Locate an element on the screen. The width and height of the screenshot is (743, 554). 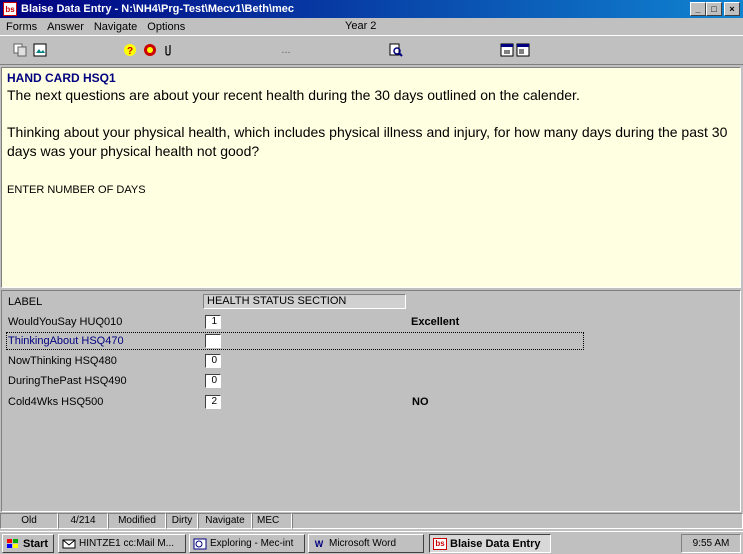
window-controls: _ □ × is located at coordinates (715, 9).